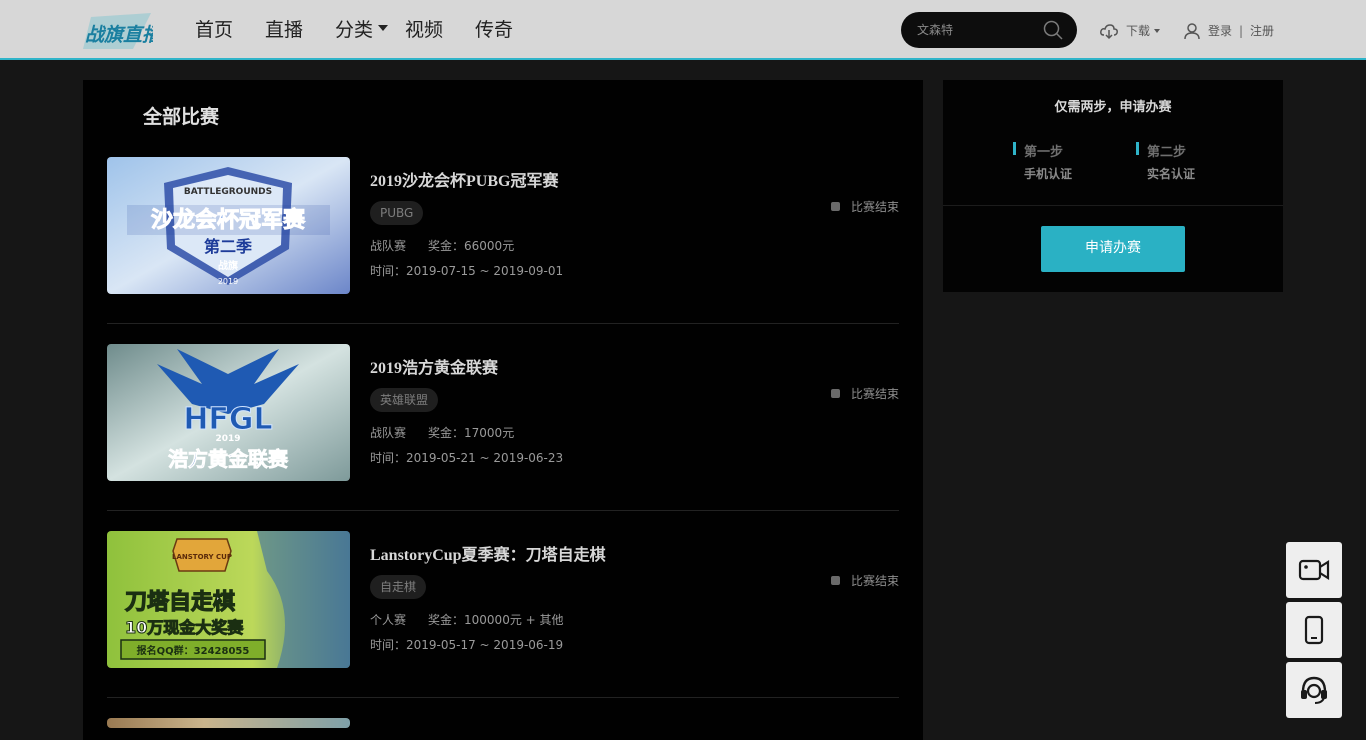  I want to click on poster-main-text: 刀塔自走棋, so click(180, 602).